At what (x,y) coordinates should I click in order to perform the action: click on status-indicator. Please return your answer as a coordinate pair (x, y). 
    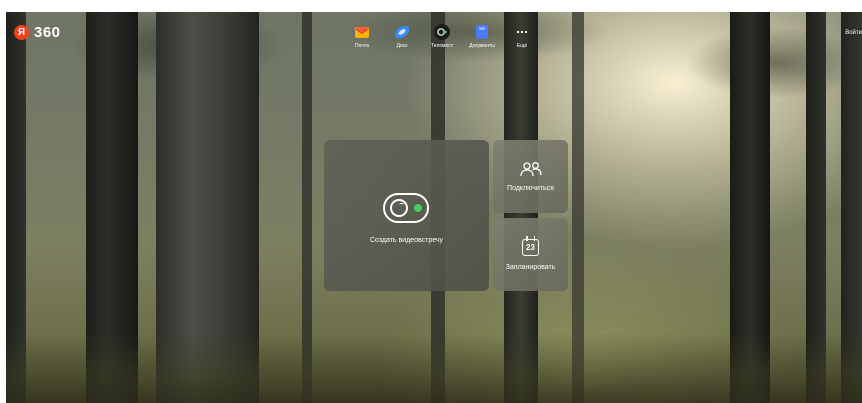
    Looking at the image, I should click on (418, 208).